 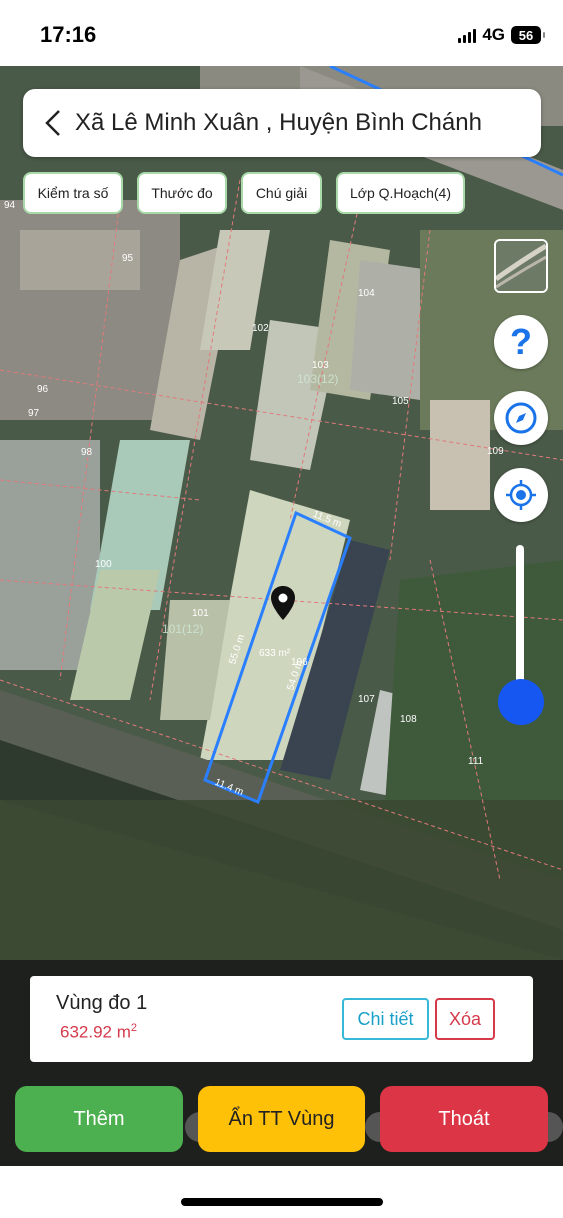 I want to click on status-indicators: 4G 56, so click(x=501, y=35).